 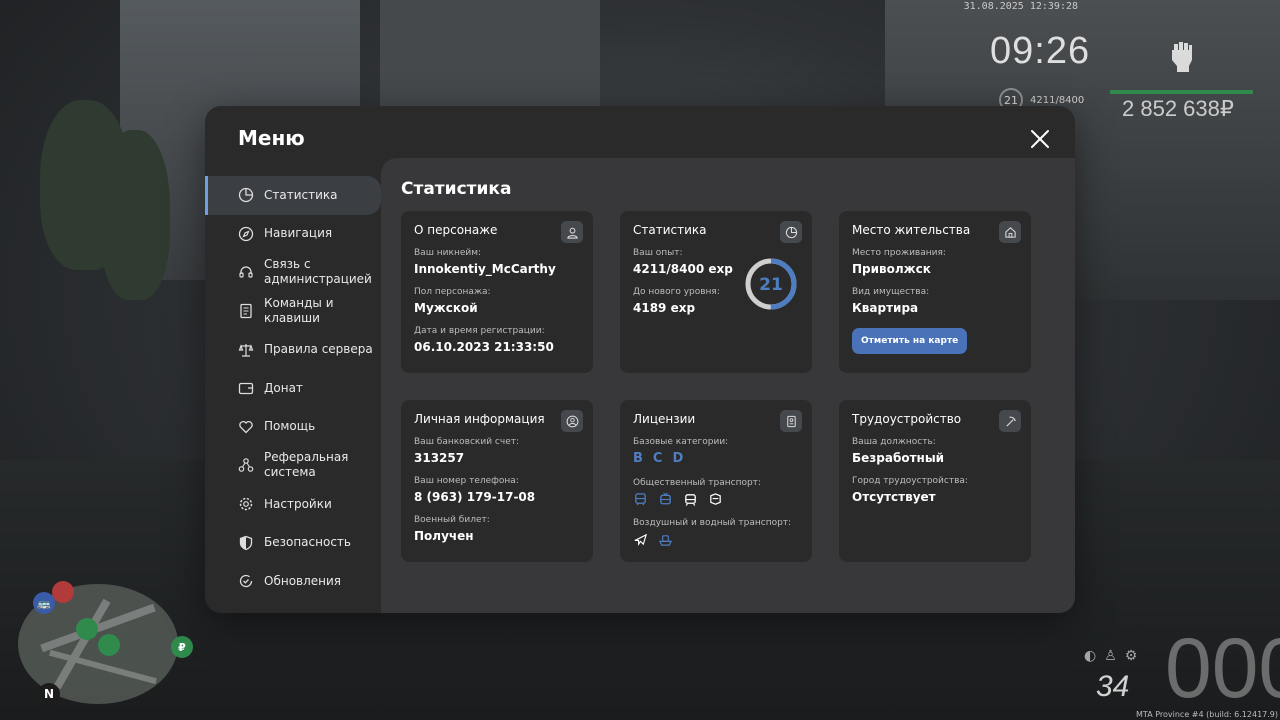 What do you see at coordinates (246, 465) in the screenshot?
I see `network-icon` at bounding box center [246, 465].